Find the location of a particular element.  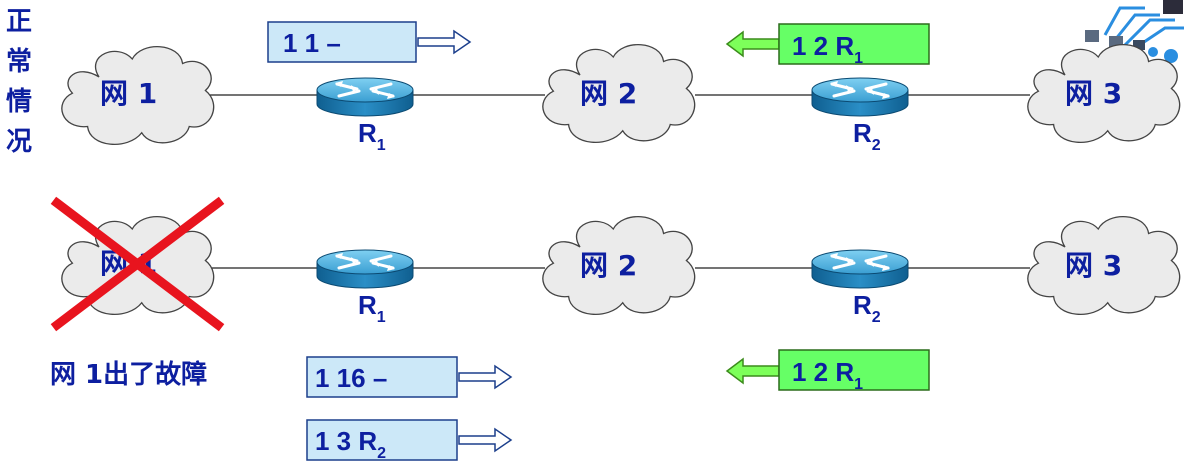

net1-label: 网 1 is located at coordinates (128, 93).